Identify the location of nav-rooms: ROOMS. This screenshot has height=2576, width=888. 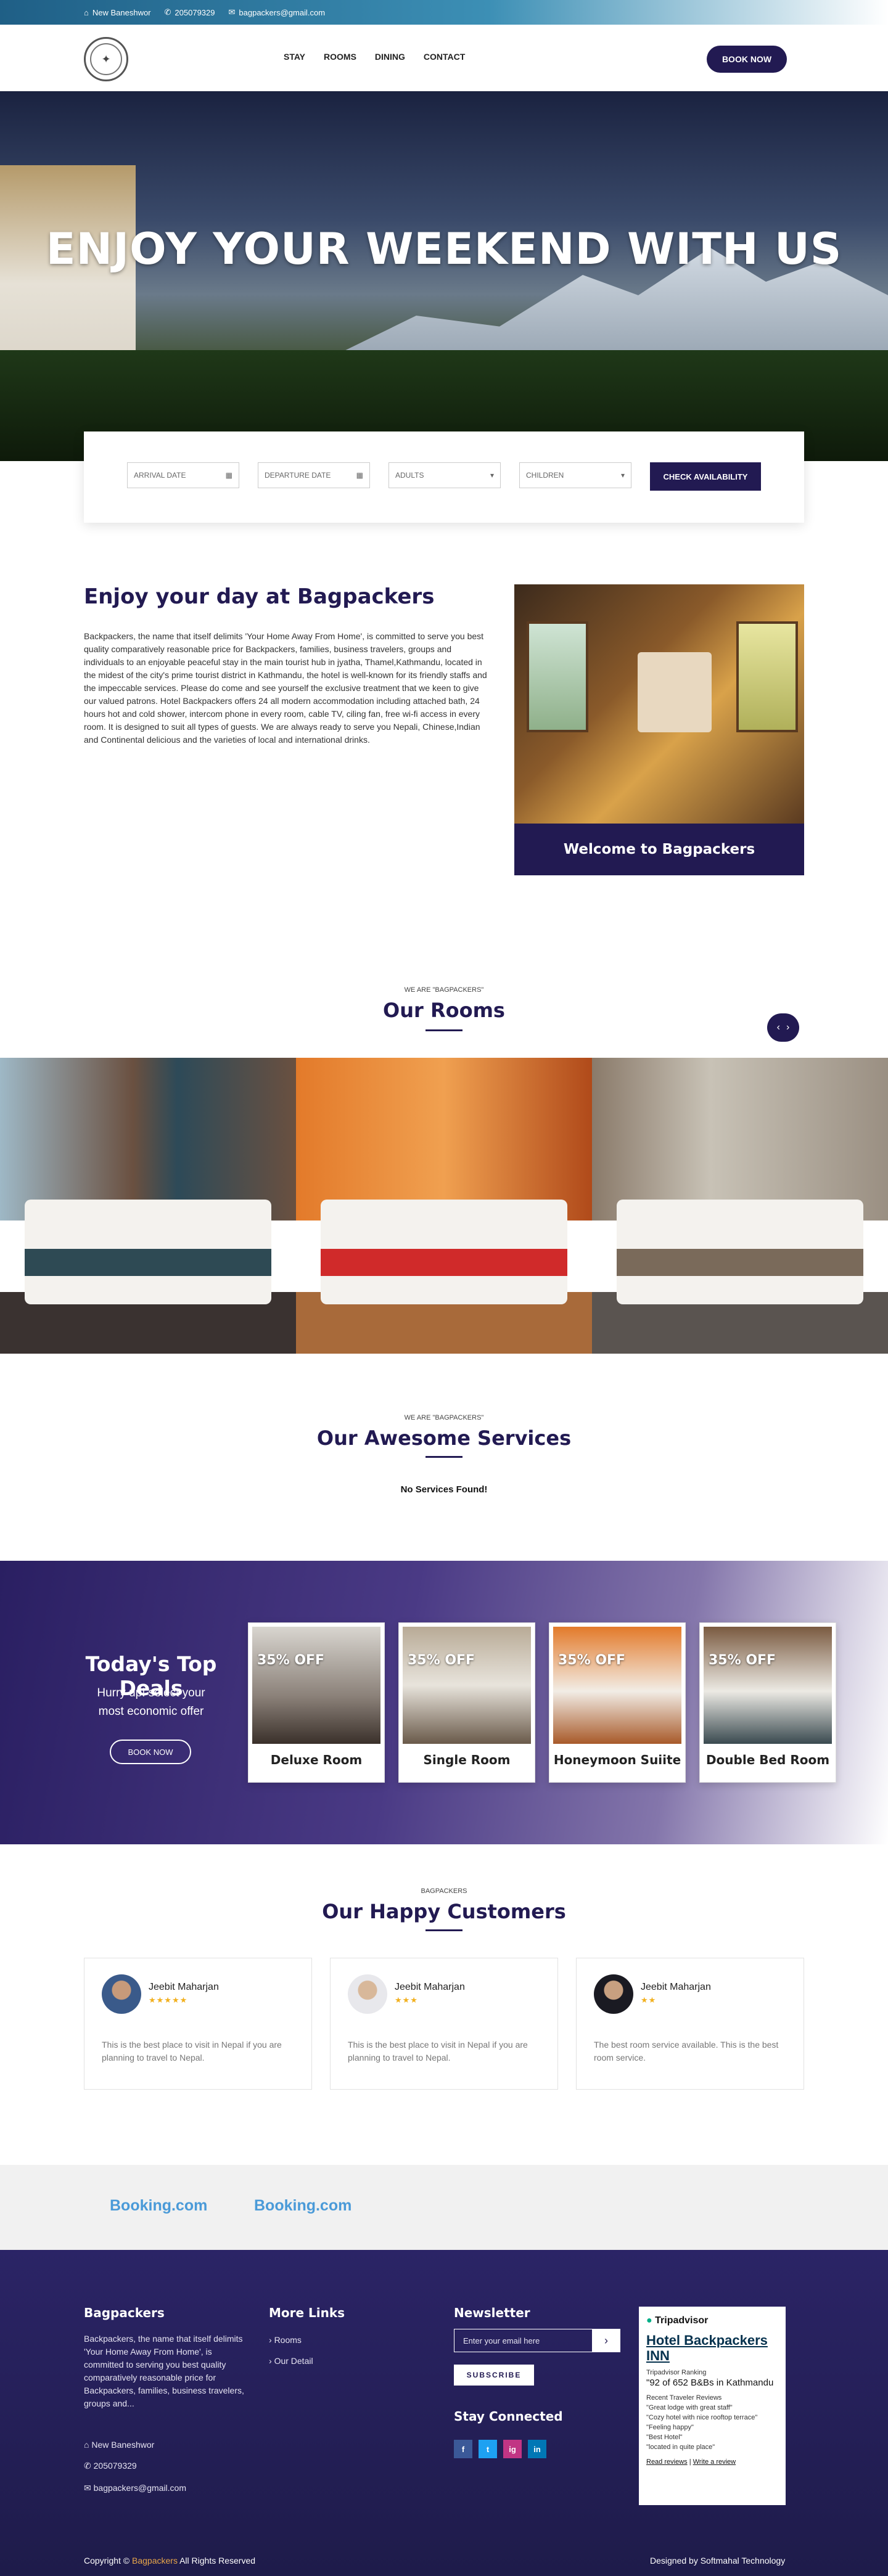
(340, 57).